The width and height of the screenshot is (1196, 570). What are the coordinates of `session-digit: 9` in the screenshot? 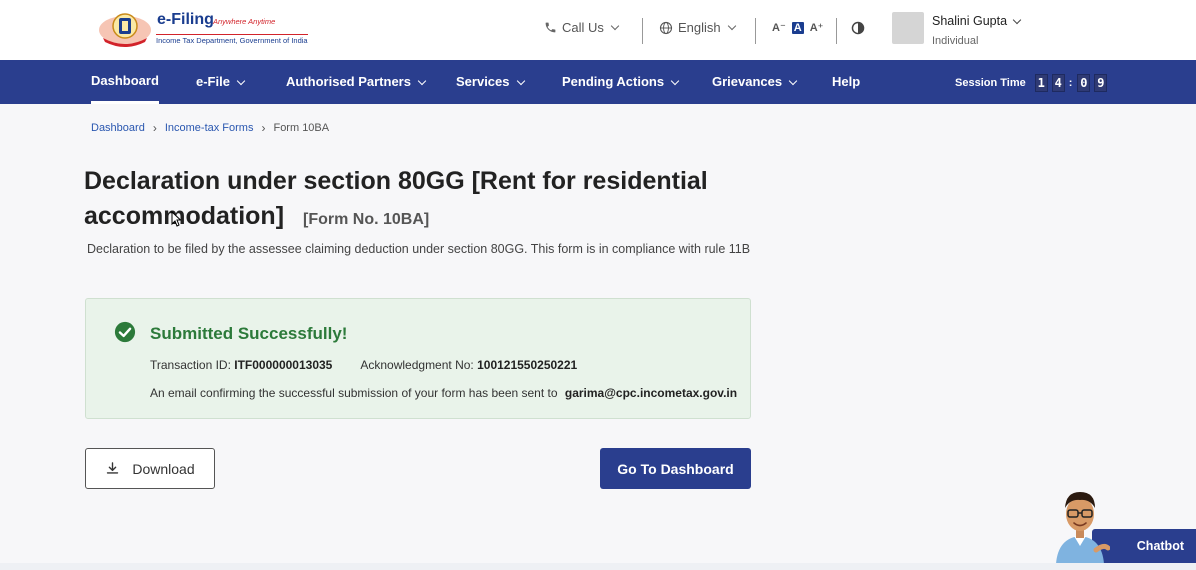 It's located at (1101, 83).